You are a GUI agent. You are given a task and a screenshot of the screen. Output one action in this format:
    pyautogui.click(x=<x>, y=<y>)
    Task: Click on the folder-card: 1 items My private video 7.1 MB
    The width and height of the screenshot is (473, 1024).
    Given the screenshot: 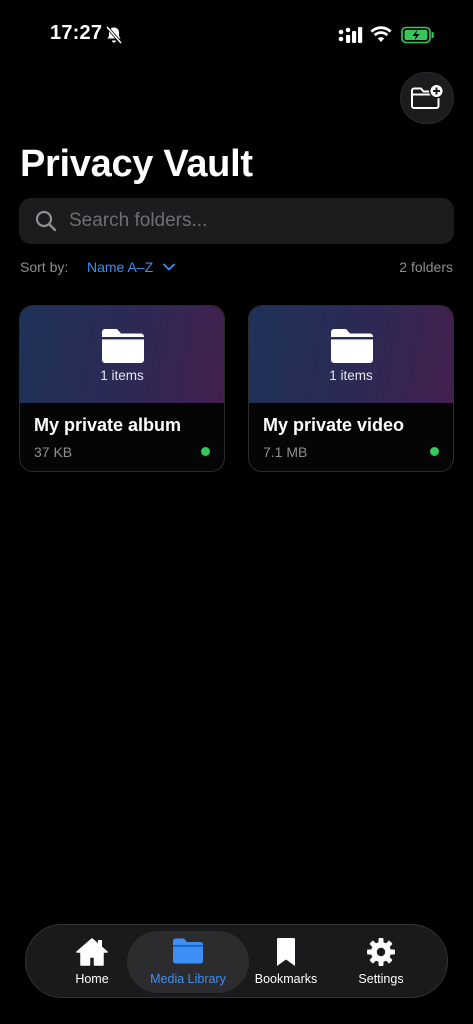 What is the action you would take?
    pyautogui.click(x=351, y=388)
    